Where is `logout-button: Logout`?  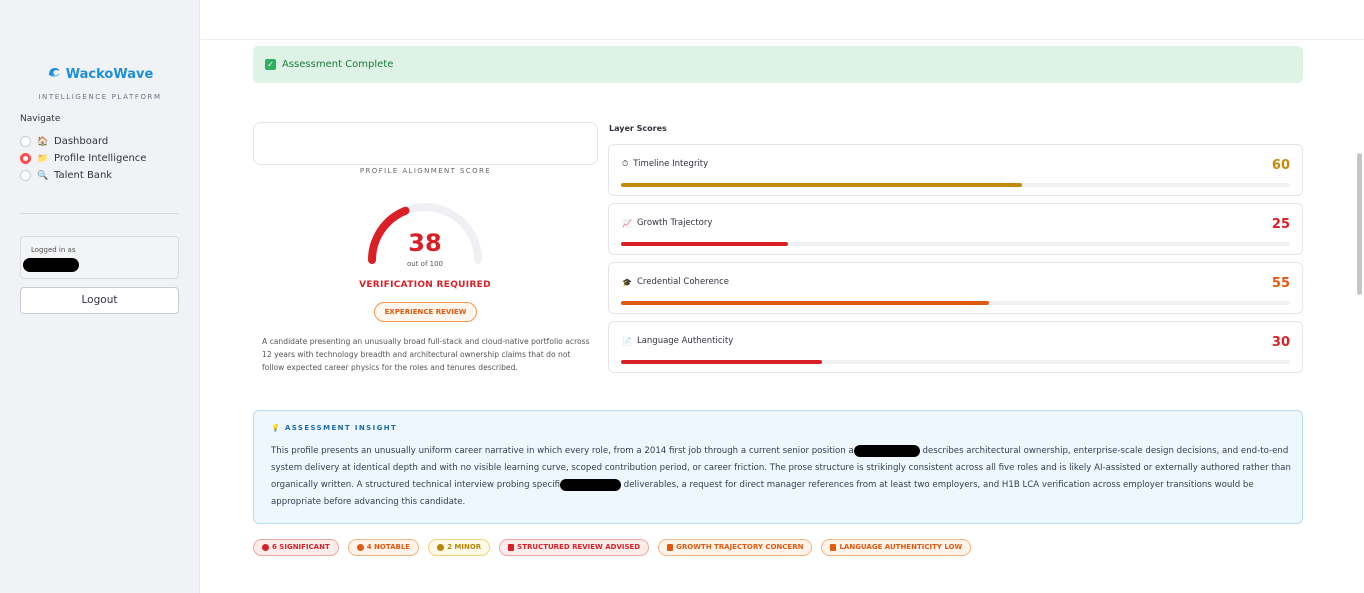
logout-button: Logout is located at coordinates (99, 300).